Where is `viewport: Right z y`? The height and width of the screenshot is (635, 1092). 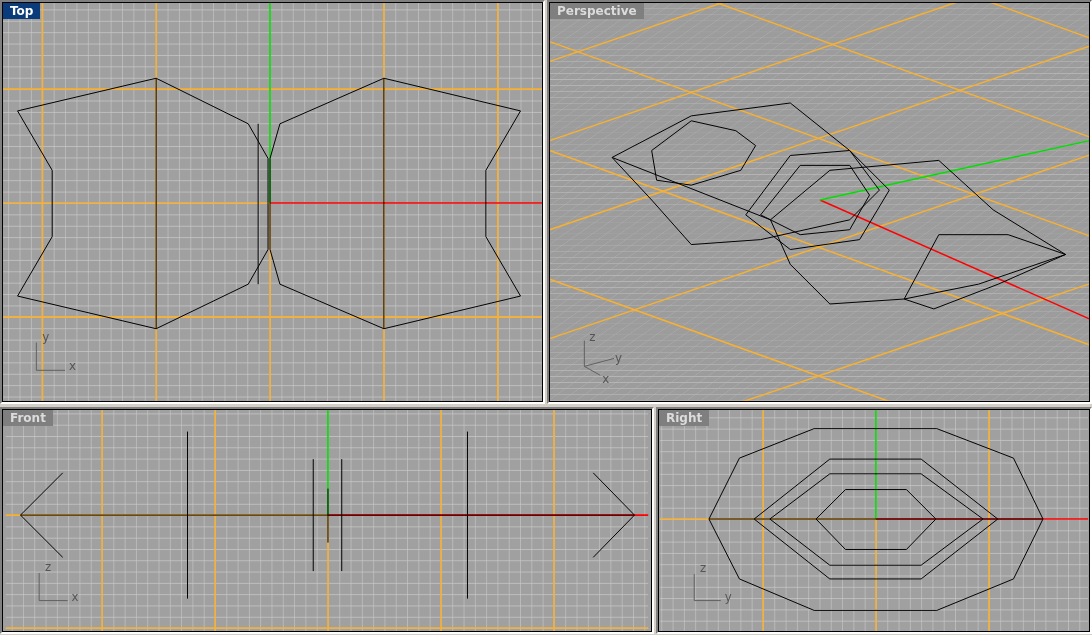 viewport: Right z y is located at coordinates (874, 520).